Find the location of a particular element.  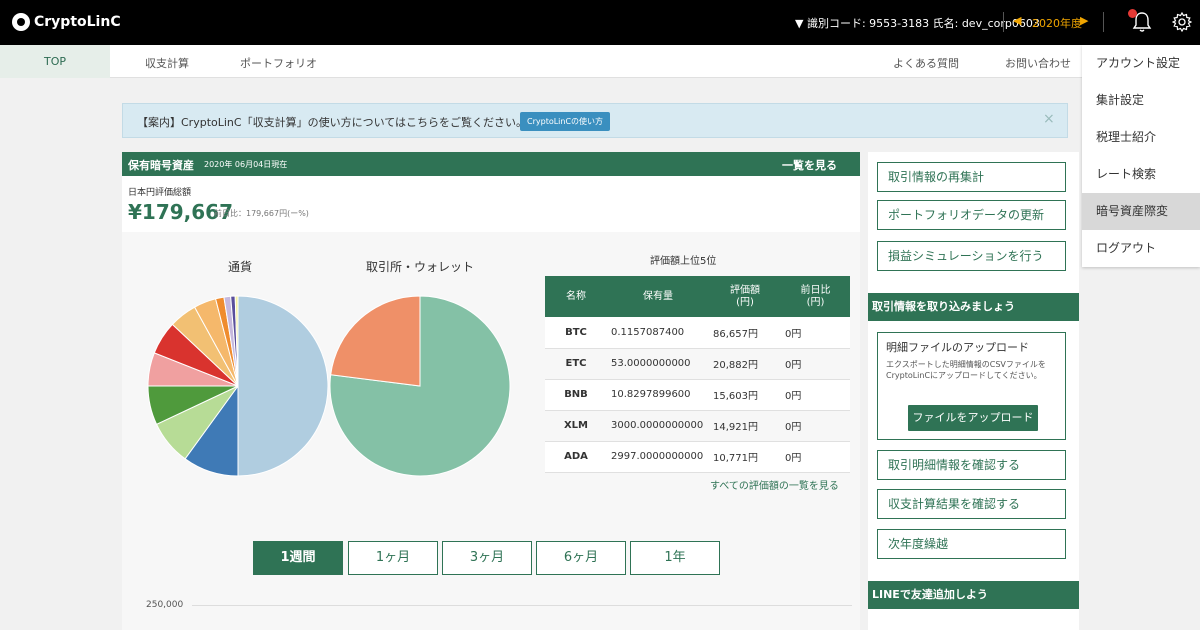

period-1month-button: 1ヶ月 is located at coordinates (393, 558).